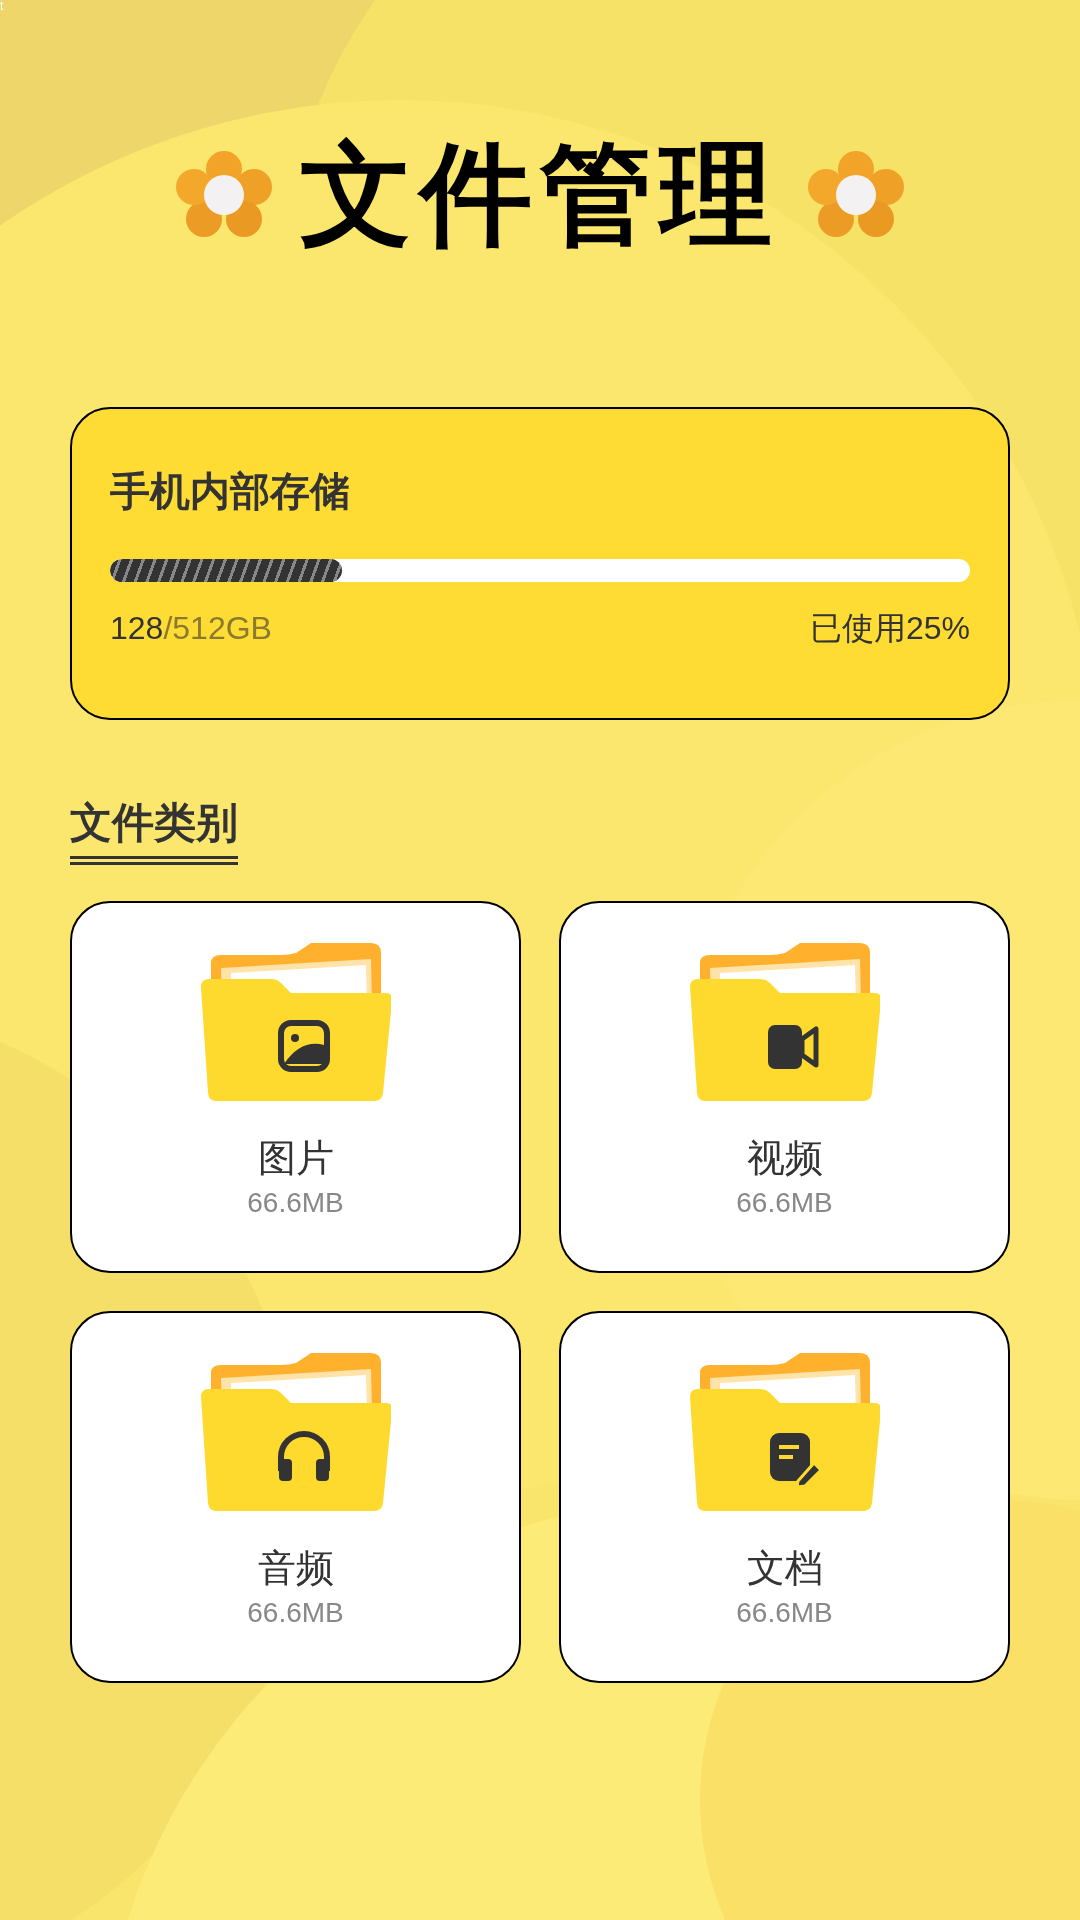 The height and width of the screenshot is (1920, 1080). I want to click on category-name: 视频, so click(784, 1158).